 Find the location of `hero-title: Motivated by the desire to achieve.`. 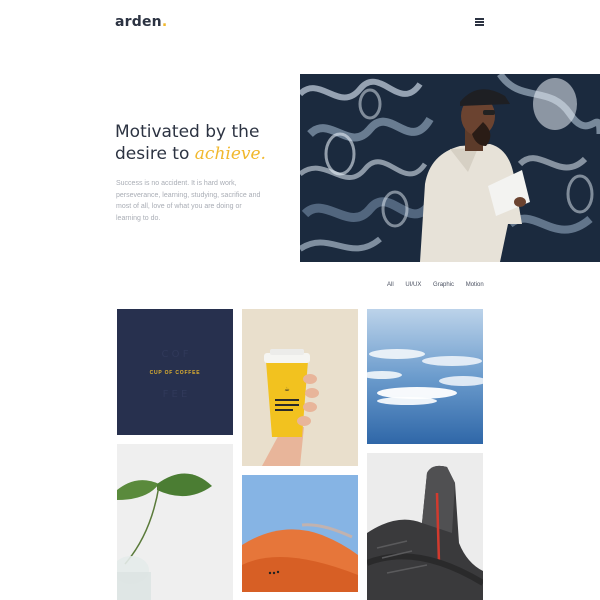

hero-title: Motivated by the desire to achieve. is located at coordinates (202, 143).